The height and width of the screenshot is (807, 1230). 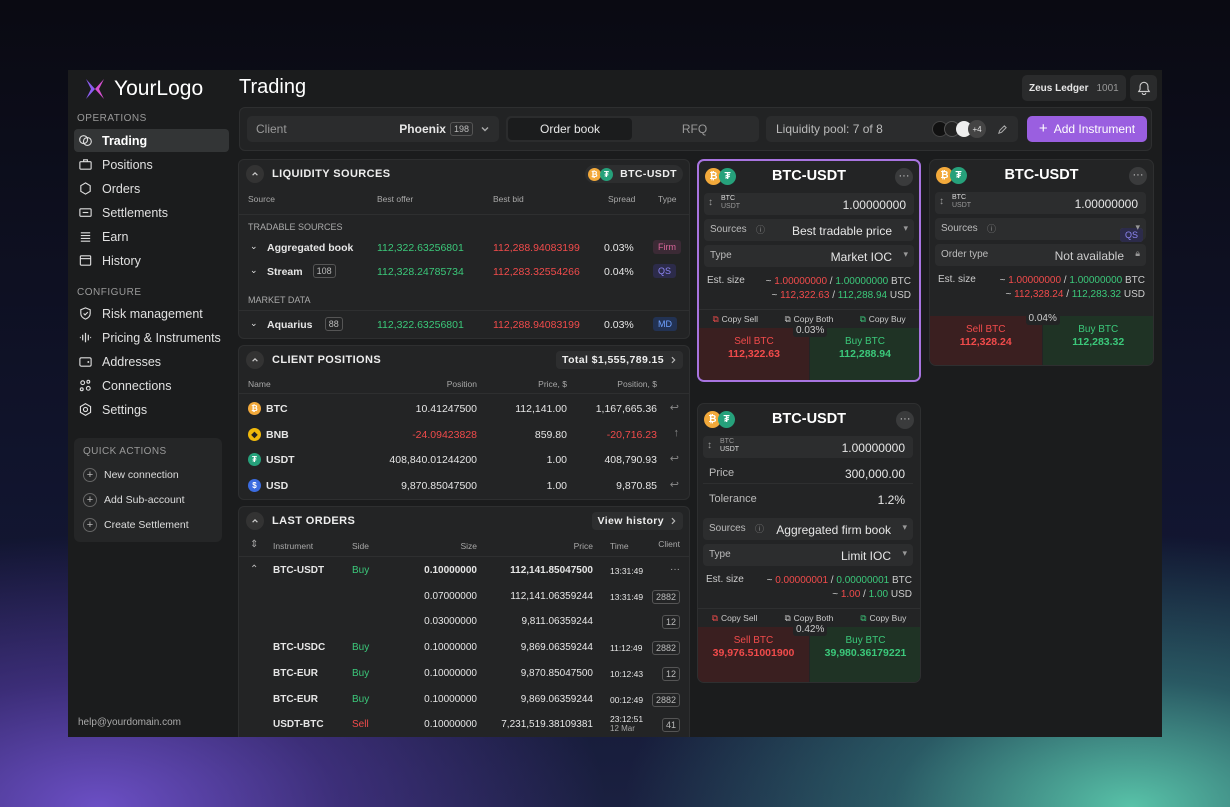 I want to click on help-email: help@yourdomain.com, so click(x=129, y=722).